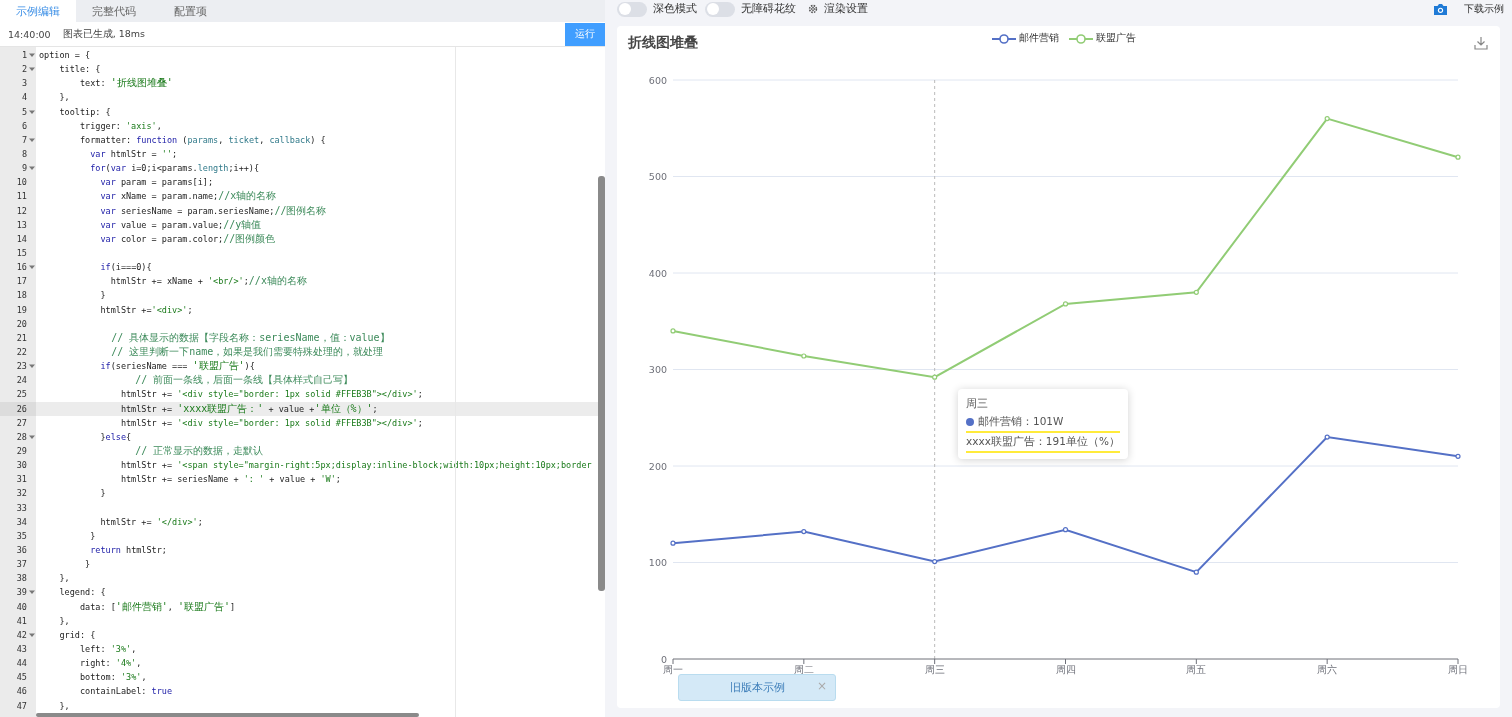  I want to click on line-number: 5, so click(24, 111).